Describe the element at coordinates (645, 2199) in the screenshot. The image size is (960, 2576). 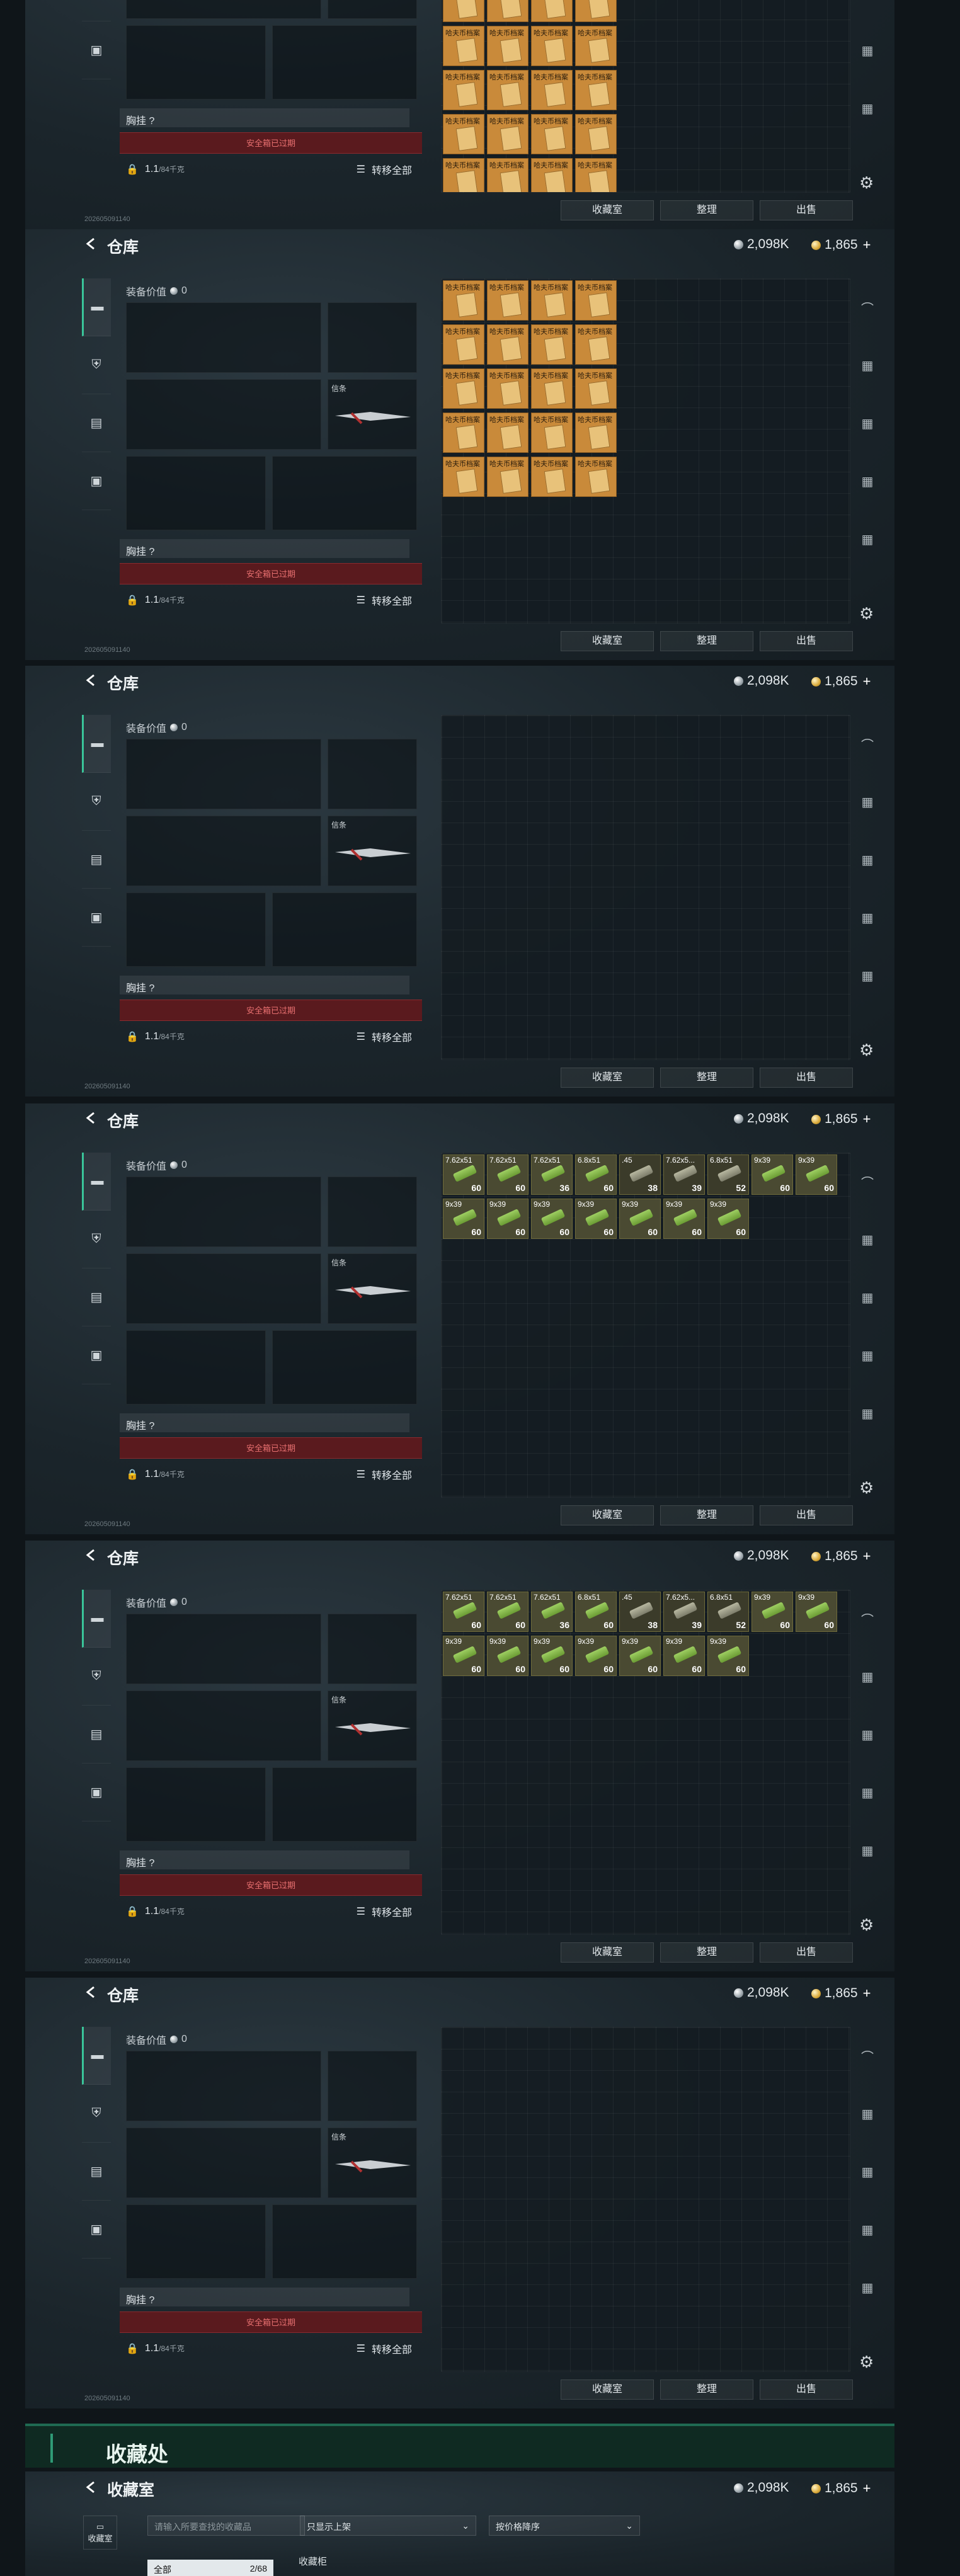
I see `stash-grid` at that location.